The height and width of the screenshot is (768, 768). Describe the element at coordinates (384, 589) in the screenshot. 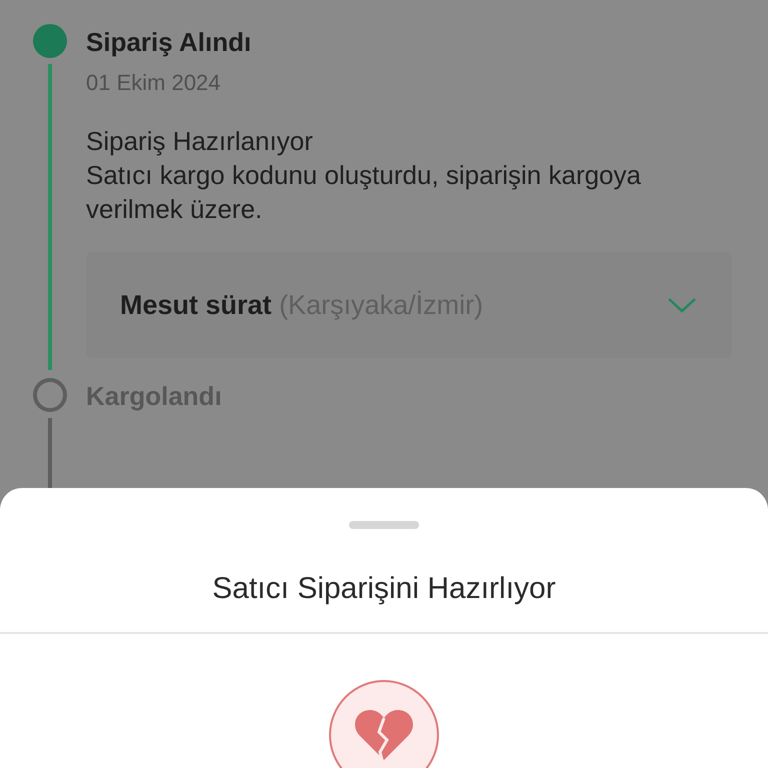

I see `sheet-title: Satıcı Siparişini Hazırlıyor` at that location.